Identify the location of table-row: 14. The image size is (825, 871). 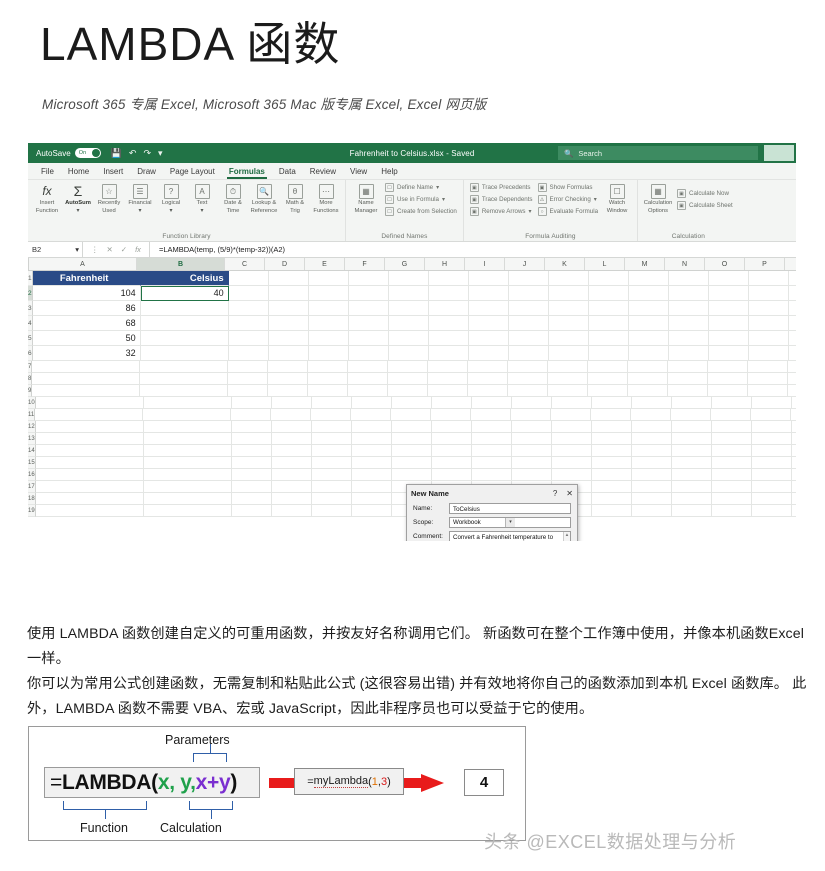
(412, 451).